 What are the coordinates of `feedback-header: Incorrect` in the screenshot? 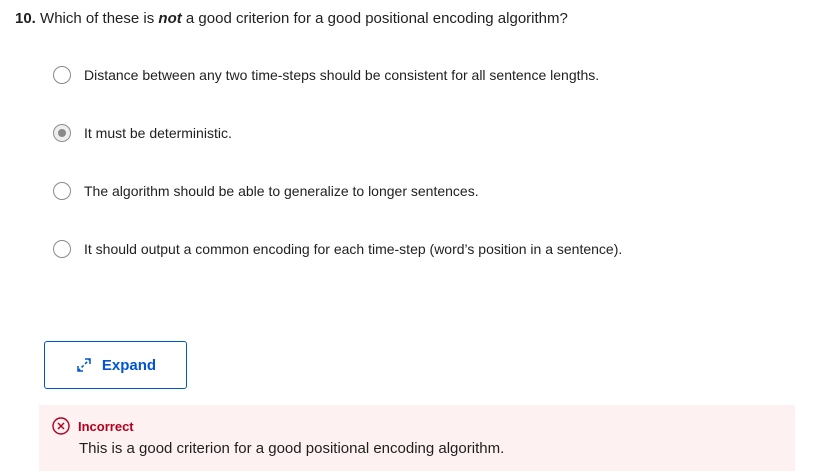 It's located at (93, 426).